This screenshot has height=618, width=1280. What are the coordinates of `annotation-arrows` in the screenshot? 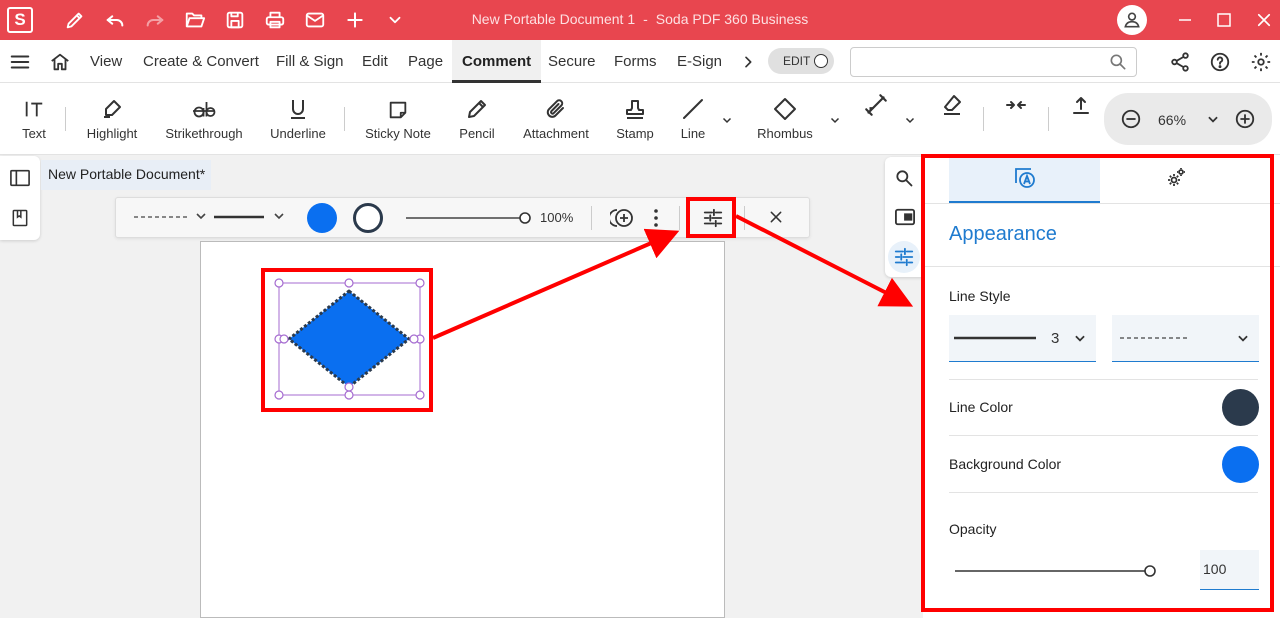 It's located at (673, 277).